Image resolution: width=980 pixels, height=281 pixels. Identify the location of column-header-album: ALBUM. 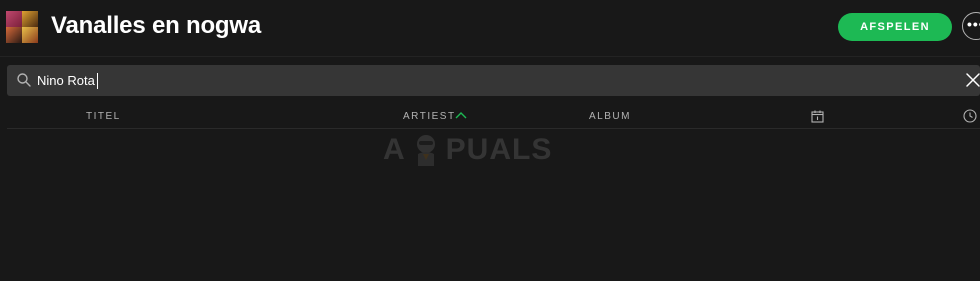
(610, 116).